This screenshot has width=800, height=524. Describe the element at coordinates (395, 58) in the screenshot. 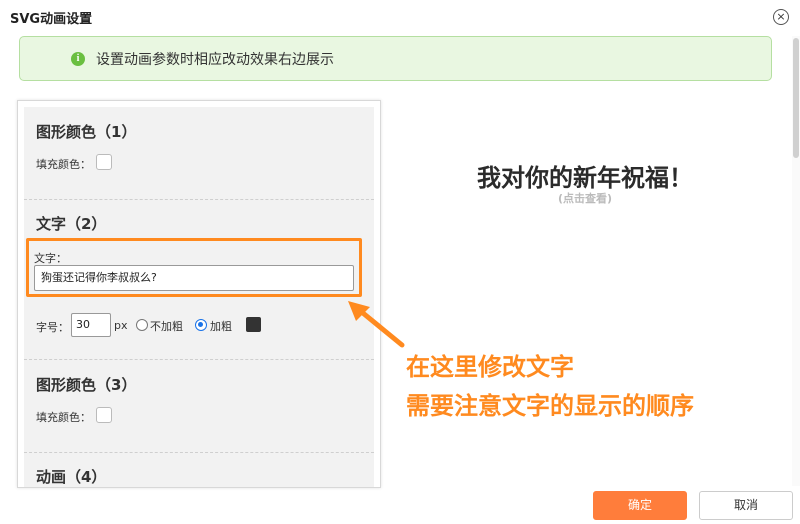

I see `info-alert: i 设置动画参数时相应改动效果右边展示` at that location.